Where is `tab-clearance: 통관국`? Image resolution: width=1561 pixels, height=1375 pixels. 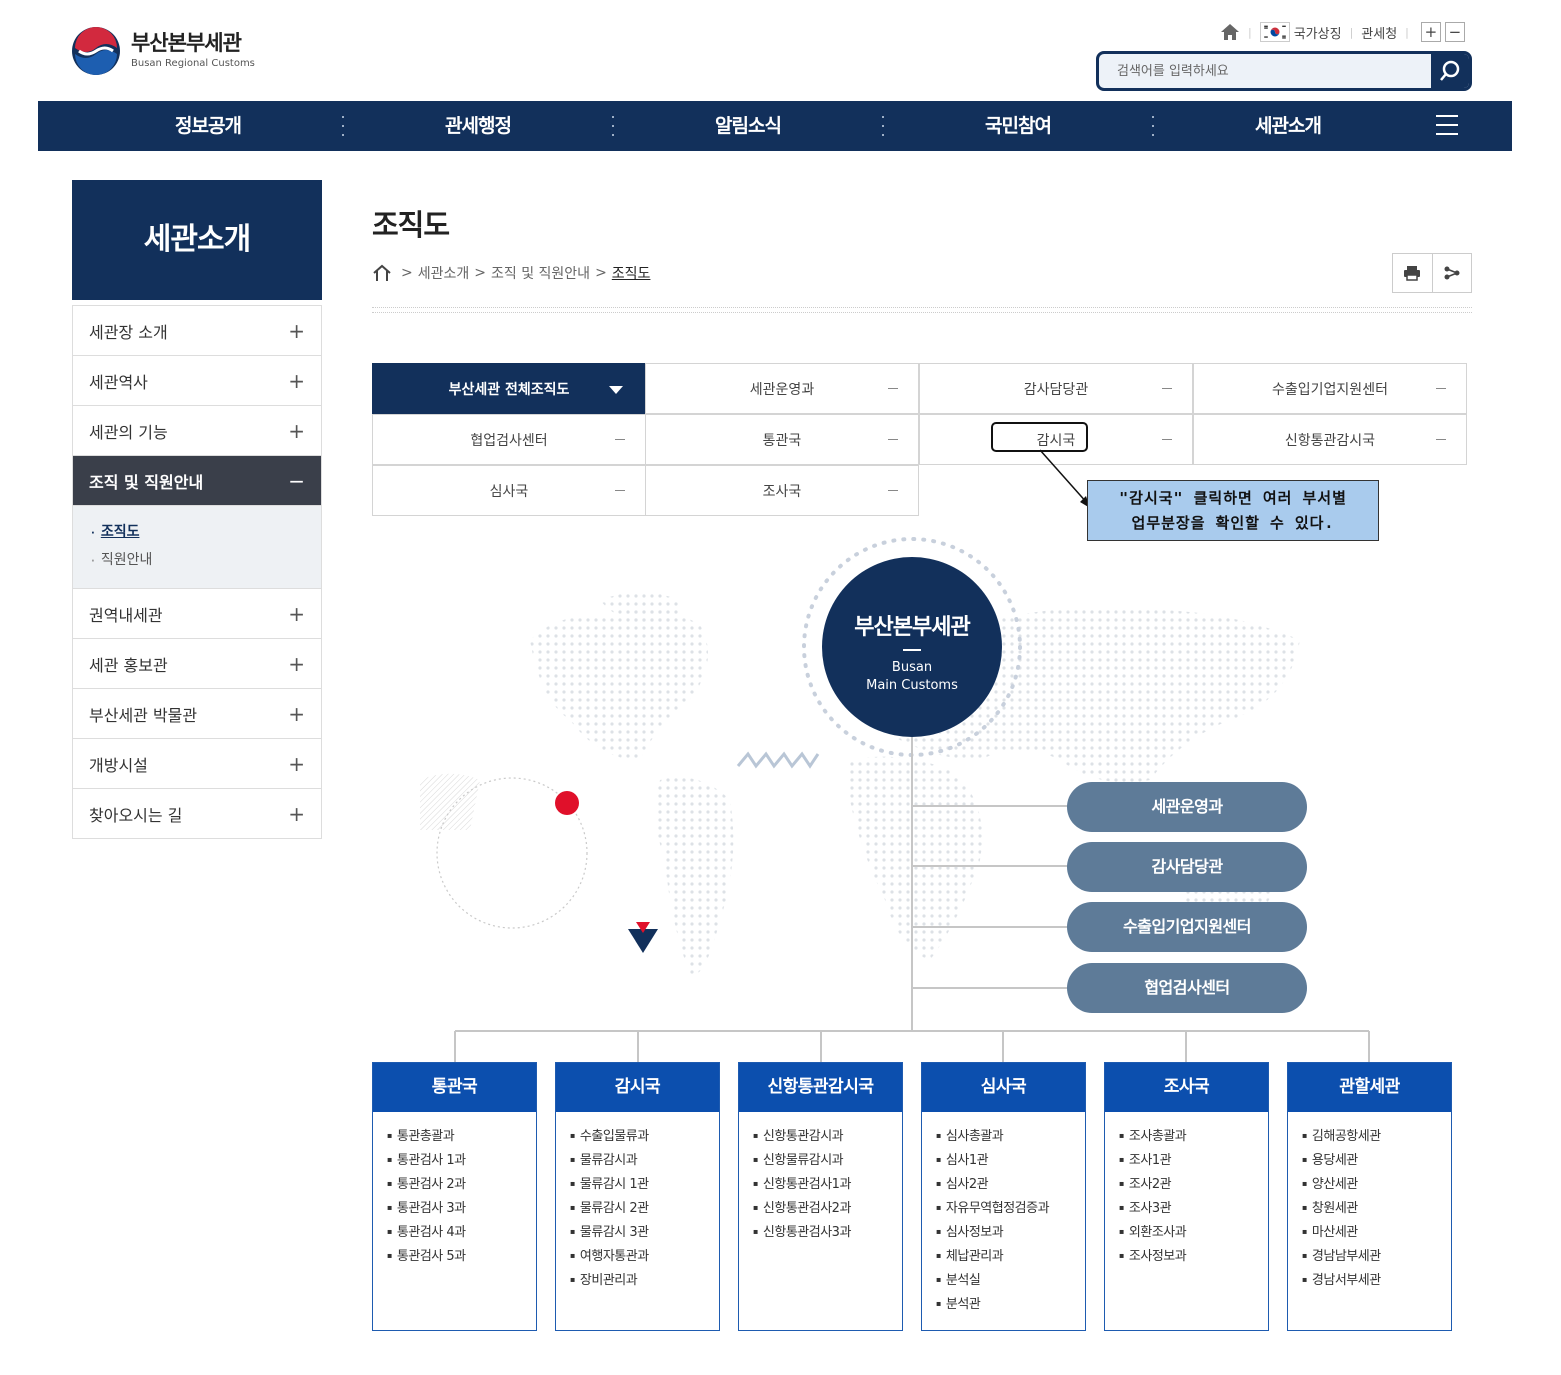 tab-clearance: 통관국 is located at coordinates (782, 439).